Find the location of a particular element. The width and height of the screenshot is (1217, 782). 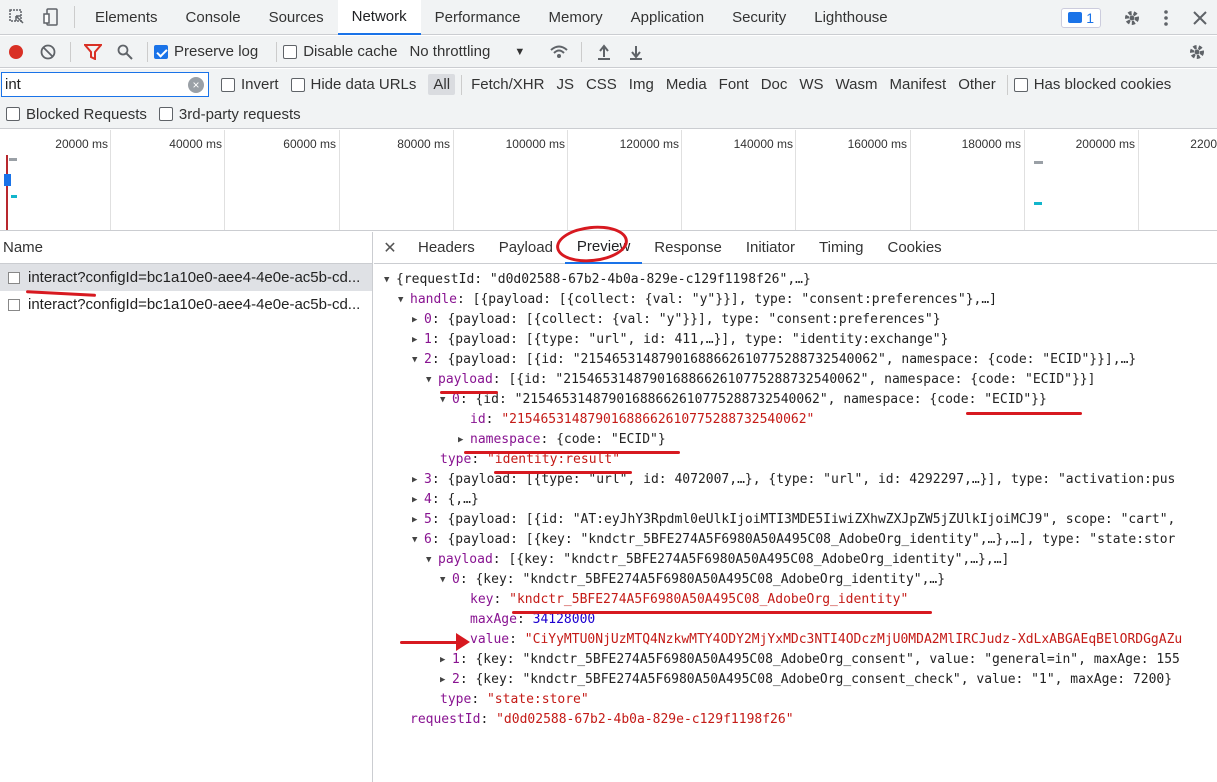

more-options-icon is located at coordinates (1166, 17).